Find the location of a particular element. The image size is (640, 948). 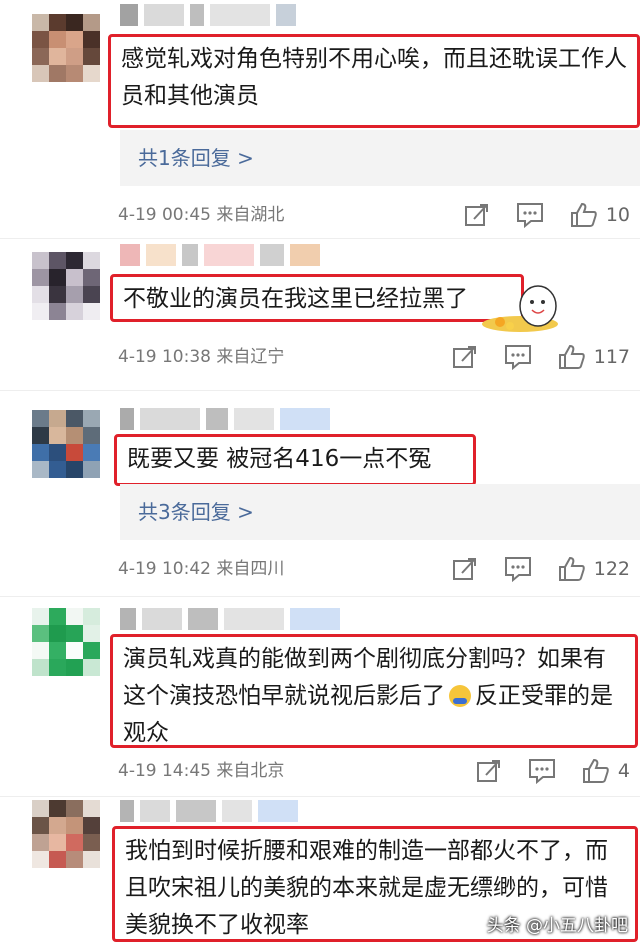

comment-text: 既要又要 被冠名416一点不冤 is located at coordinates (295, 460).